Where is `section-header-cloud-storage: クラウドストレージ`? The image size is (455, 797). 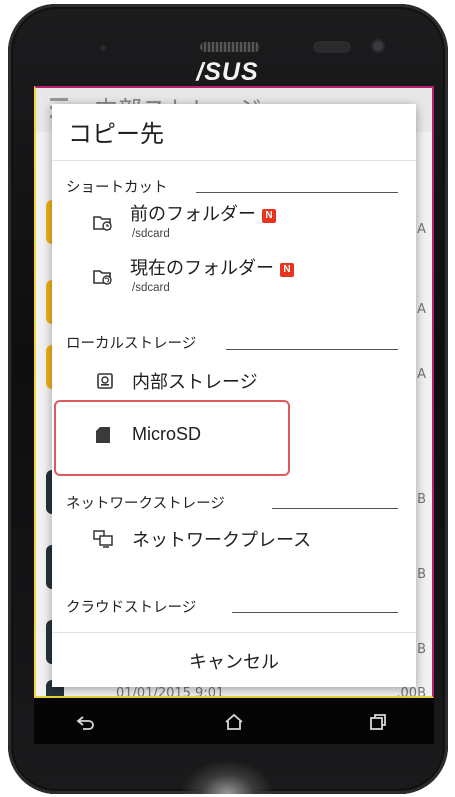 section-header-cloud-storage: クラウドストレージ is located at coordinates (131, 608).